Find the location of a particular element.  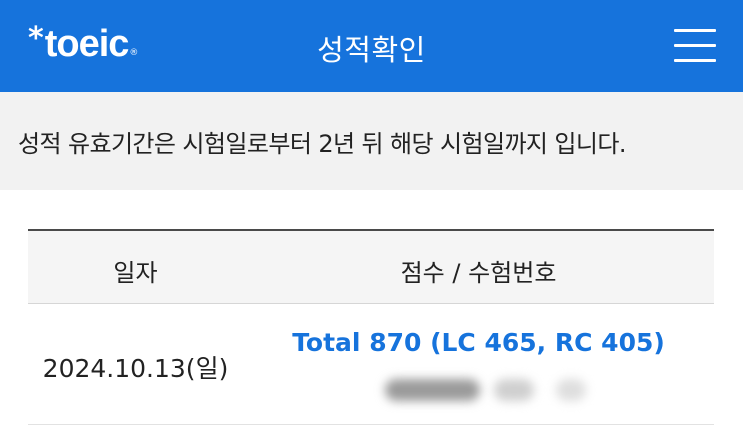

hamburger-menu-icon is located at coordinates (695, 46).